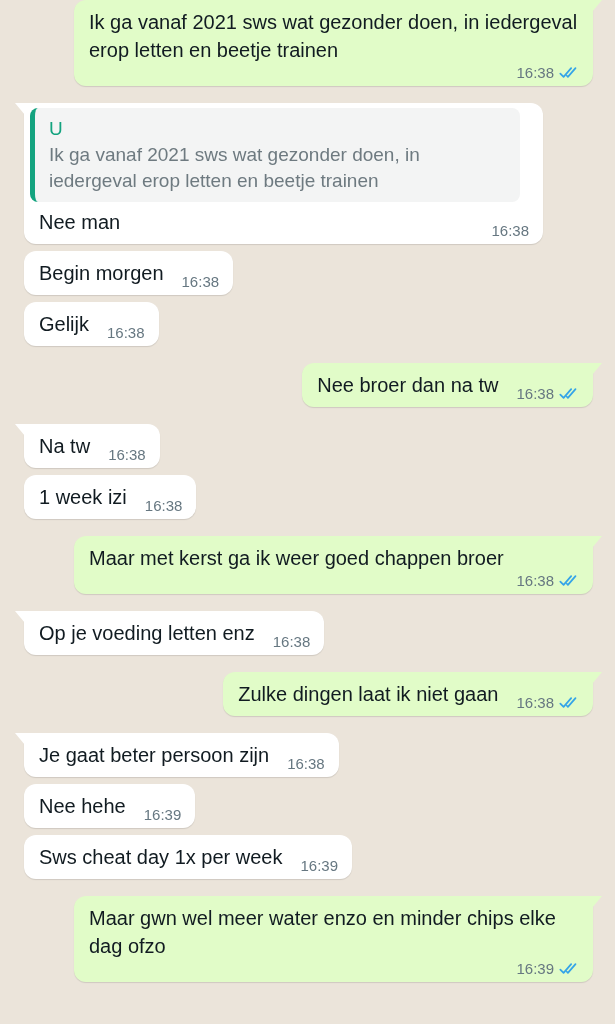  Describe the element at coordinates (154, 755) in the screenshot. I see `message-text: Je gaat beter persoon zijn` at that location.